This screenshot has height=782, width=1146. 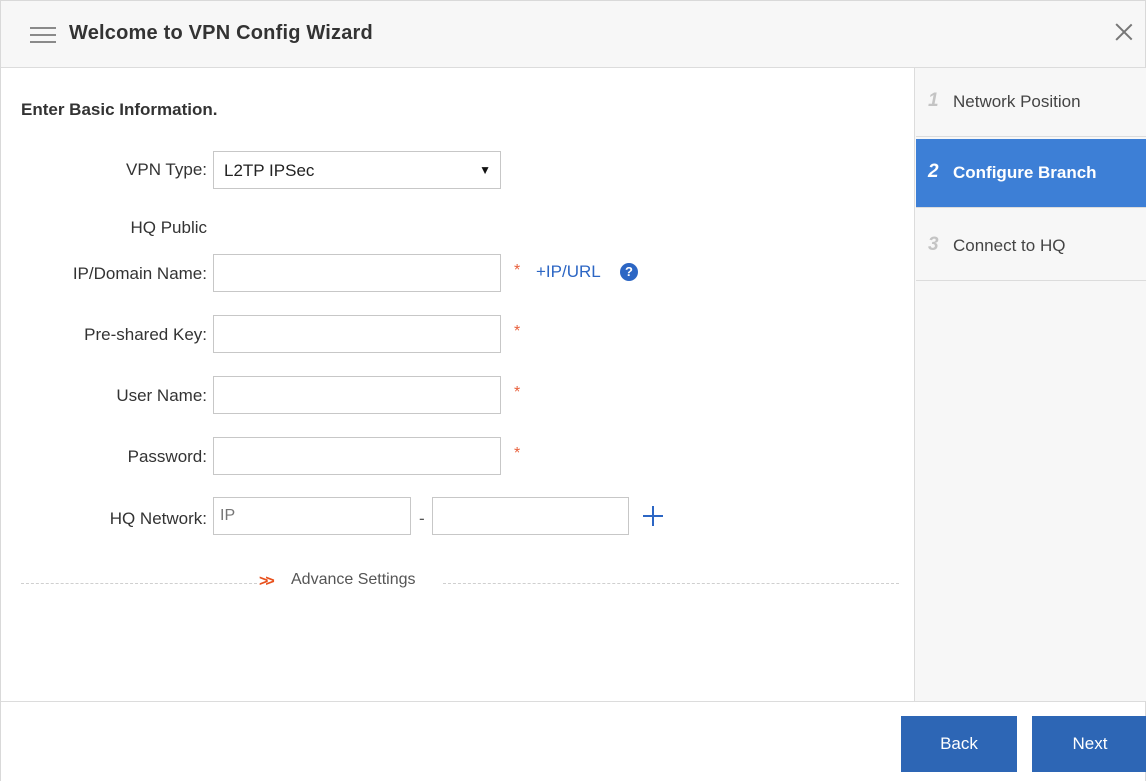 What do you see at coordinates (357, 334) in the screenshot?
I see `pre-shared-key-input` at bounding box center [357, 334].